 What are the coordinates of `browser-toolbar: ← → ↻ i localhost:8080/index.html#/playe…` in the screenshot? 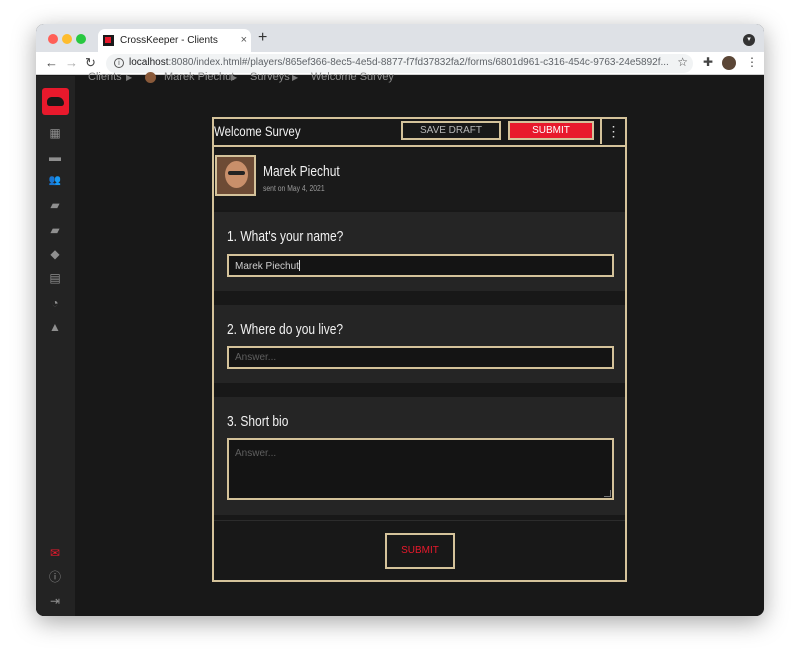 It's located at (400, 63).